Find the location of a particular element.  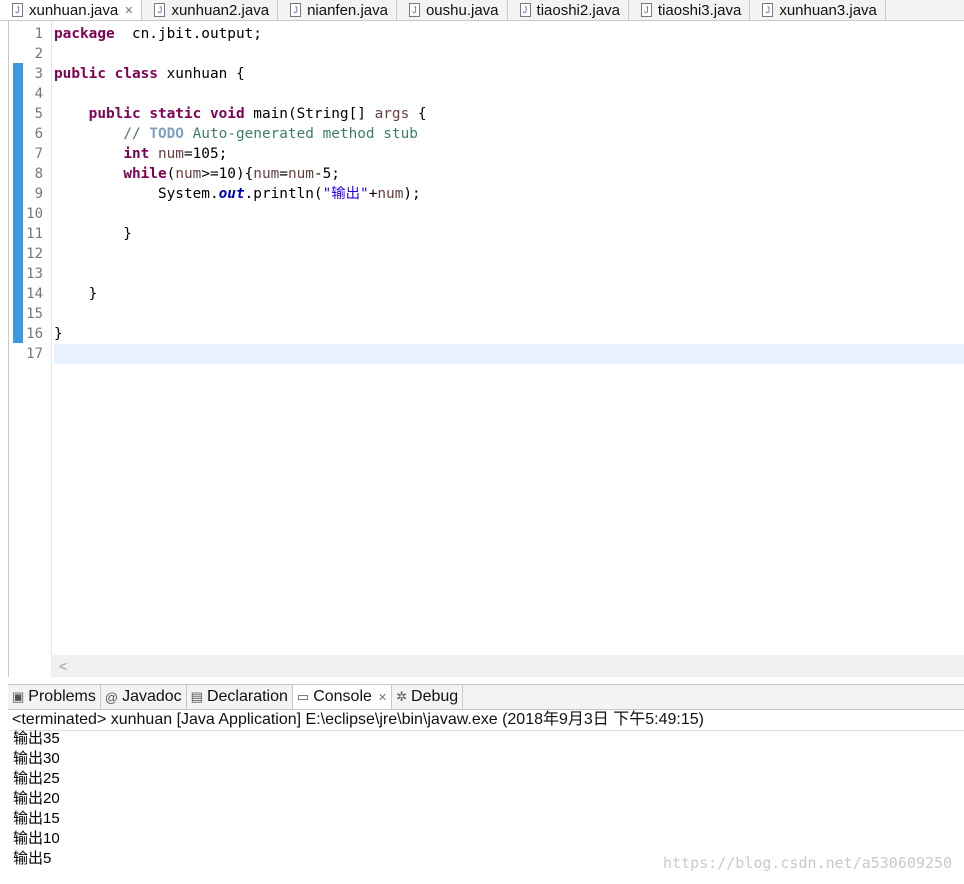

console-output-line: 输出30 is located at coordinates (36, 758).